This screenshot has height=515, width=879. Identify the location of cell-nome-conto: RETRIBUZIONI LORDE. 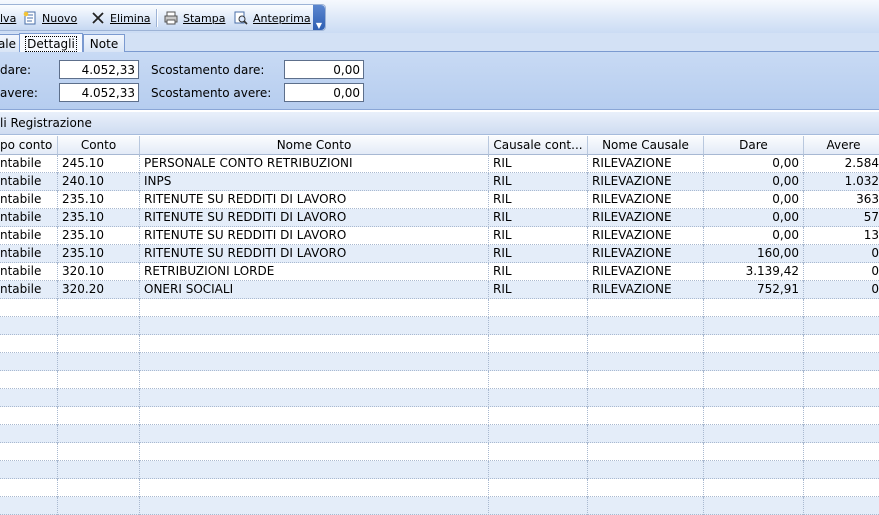
(314, 272).